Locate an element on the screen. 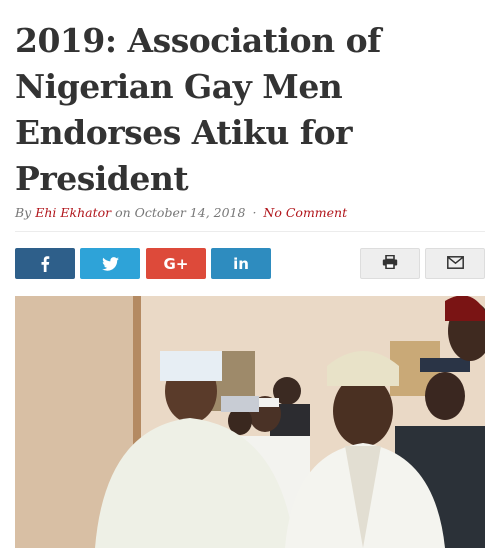  envelope-icon is located at coordinates (455, 263).